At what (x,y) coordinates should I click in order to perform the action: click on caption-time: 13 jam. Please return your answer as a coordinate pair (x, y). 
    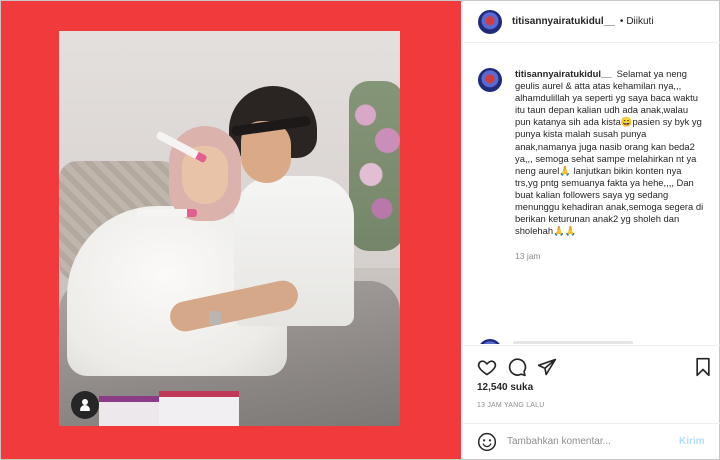
    Looking at the image, I should click on (528, 256).